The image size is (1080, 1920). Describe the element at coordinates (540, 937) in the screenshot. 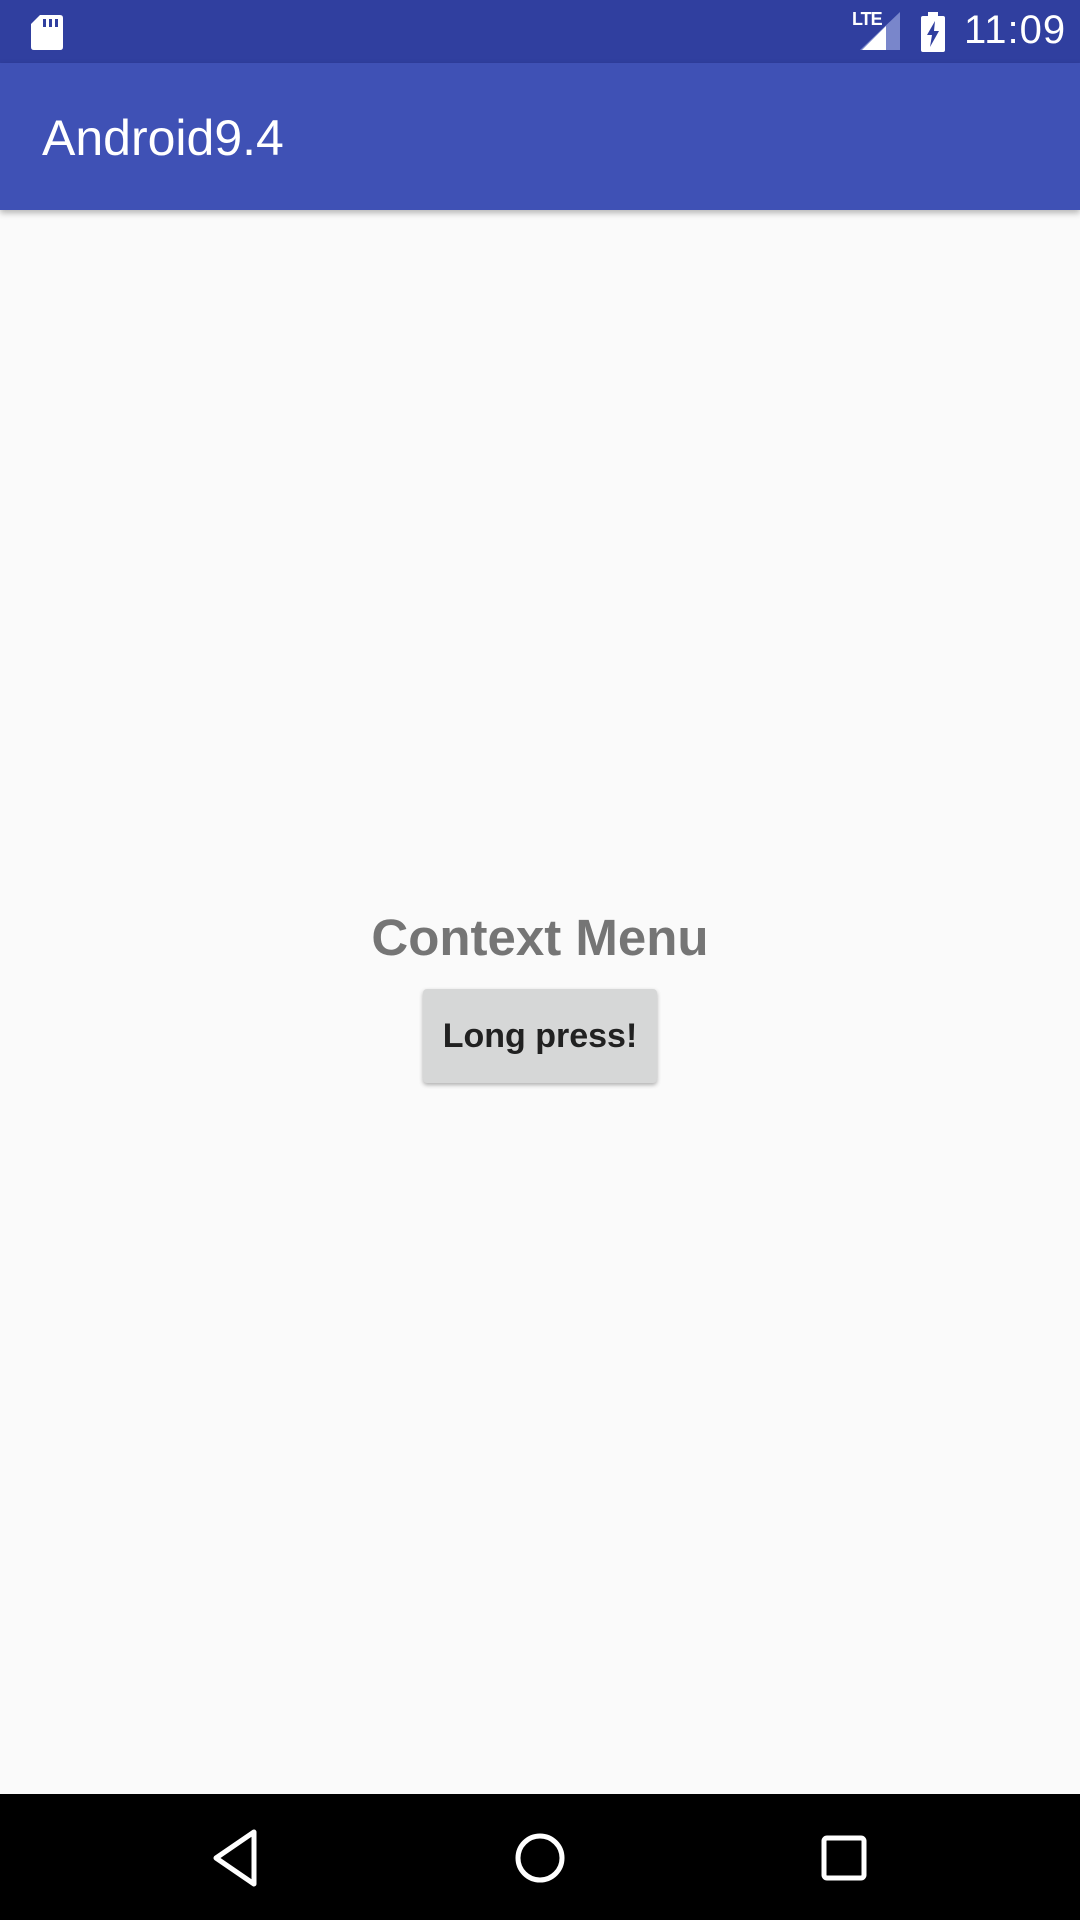

I see `context-menu-heading: Context Menu` at that location.